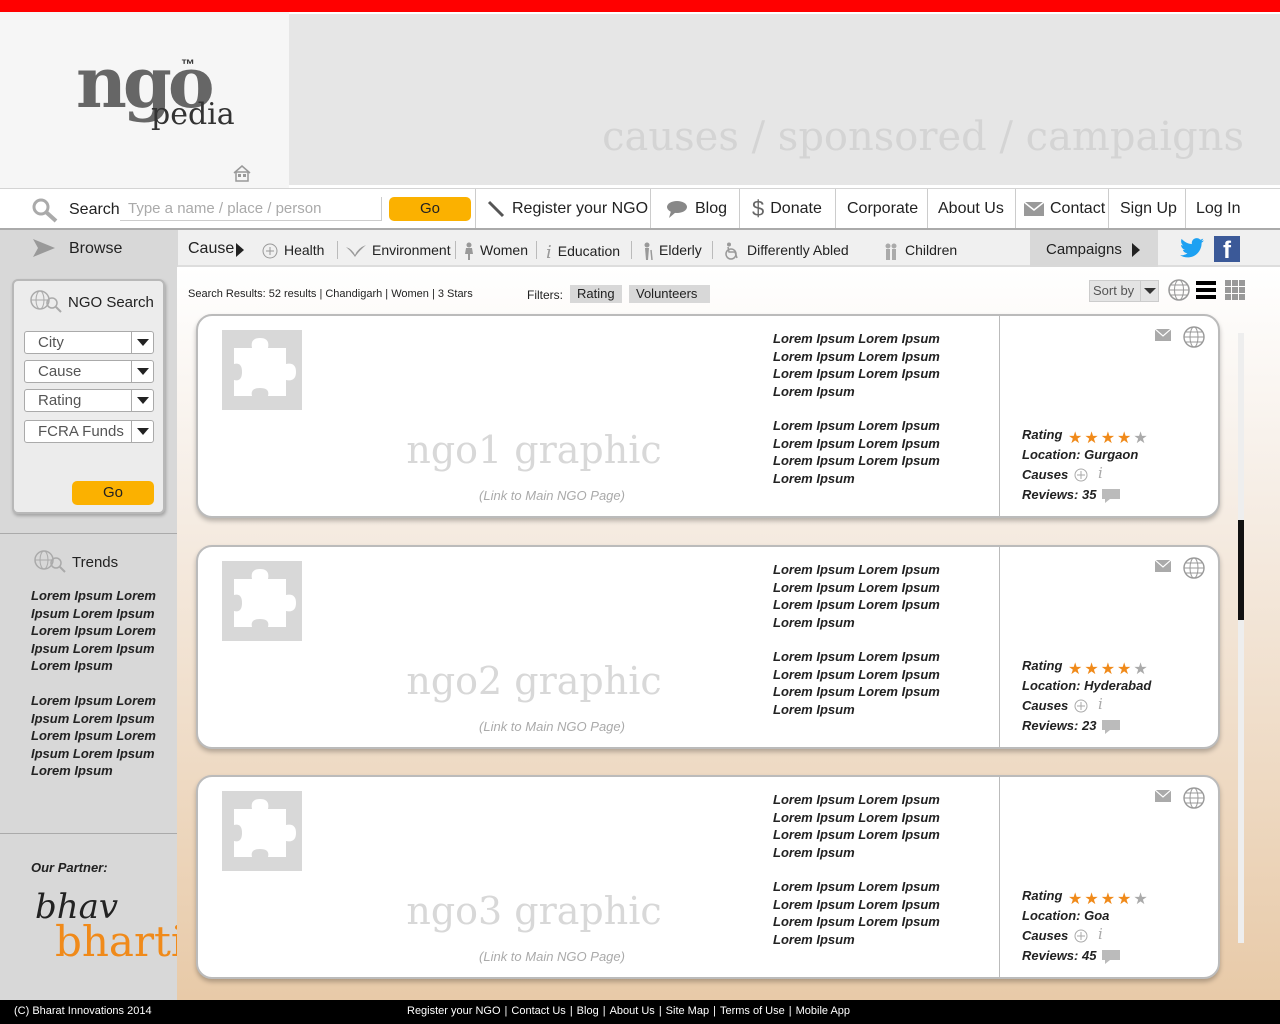 This screenshot has width=1280, height=1024. I want to click on city-select: City, so click(89, 342).